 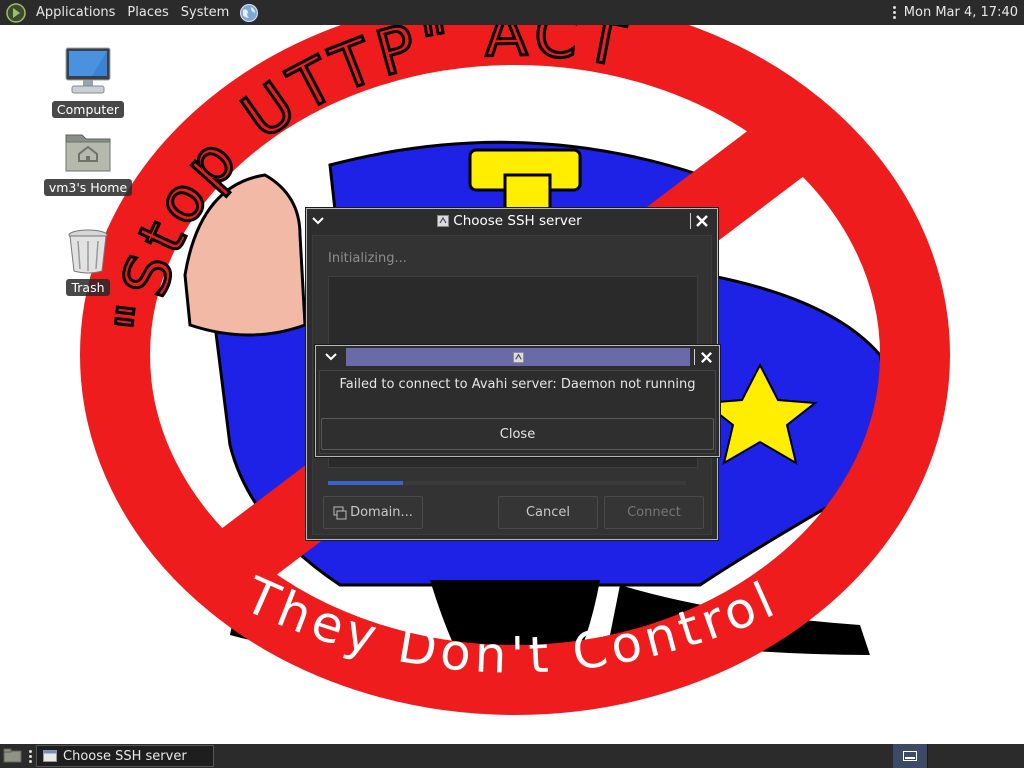 I want to click on workspace-switcher-empty, so click(x=975, y=756).